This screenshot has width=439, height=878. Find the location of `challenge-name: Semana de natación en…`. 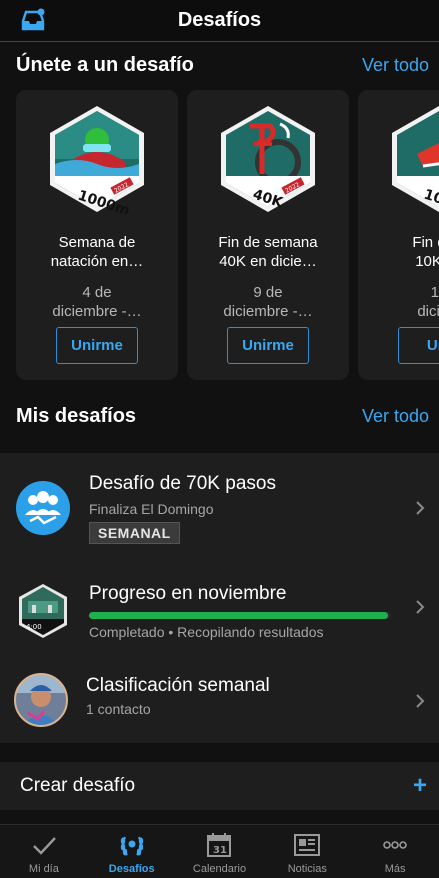

challenge-name: Semana de natación en… is located at coordinates (97, 252).